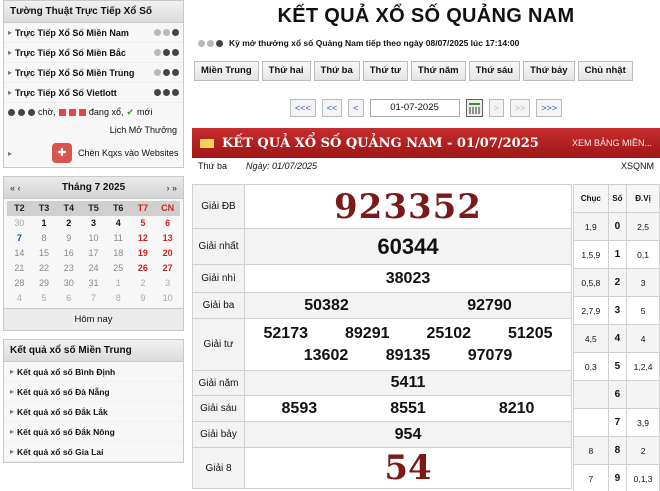  I want to click on date-input: 01-07-2025, so click(414, 108).